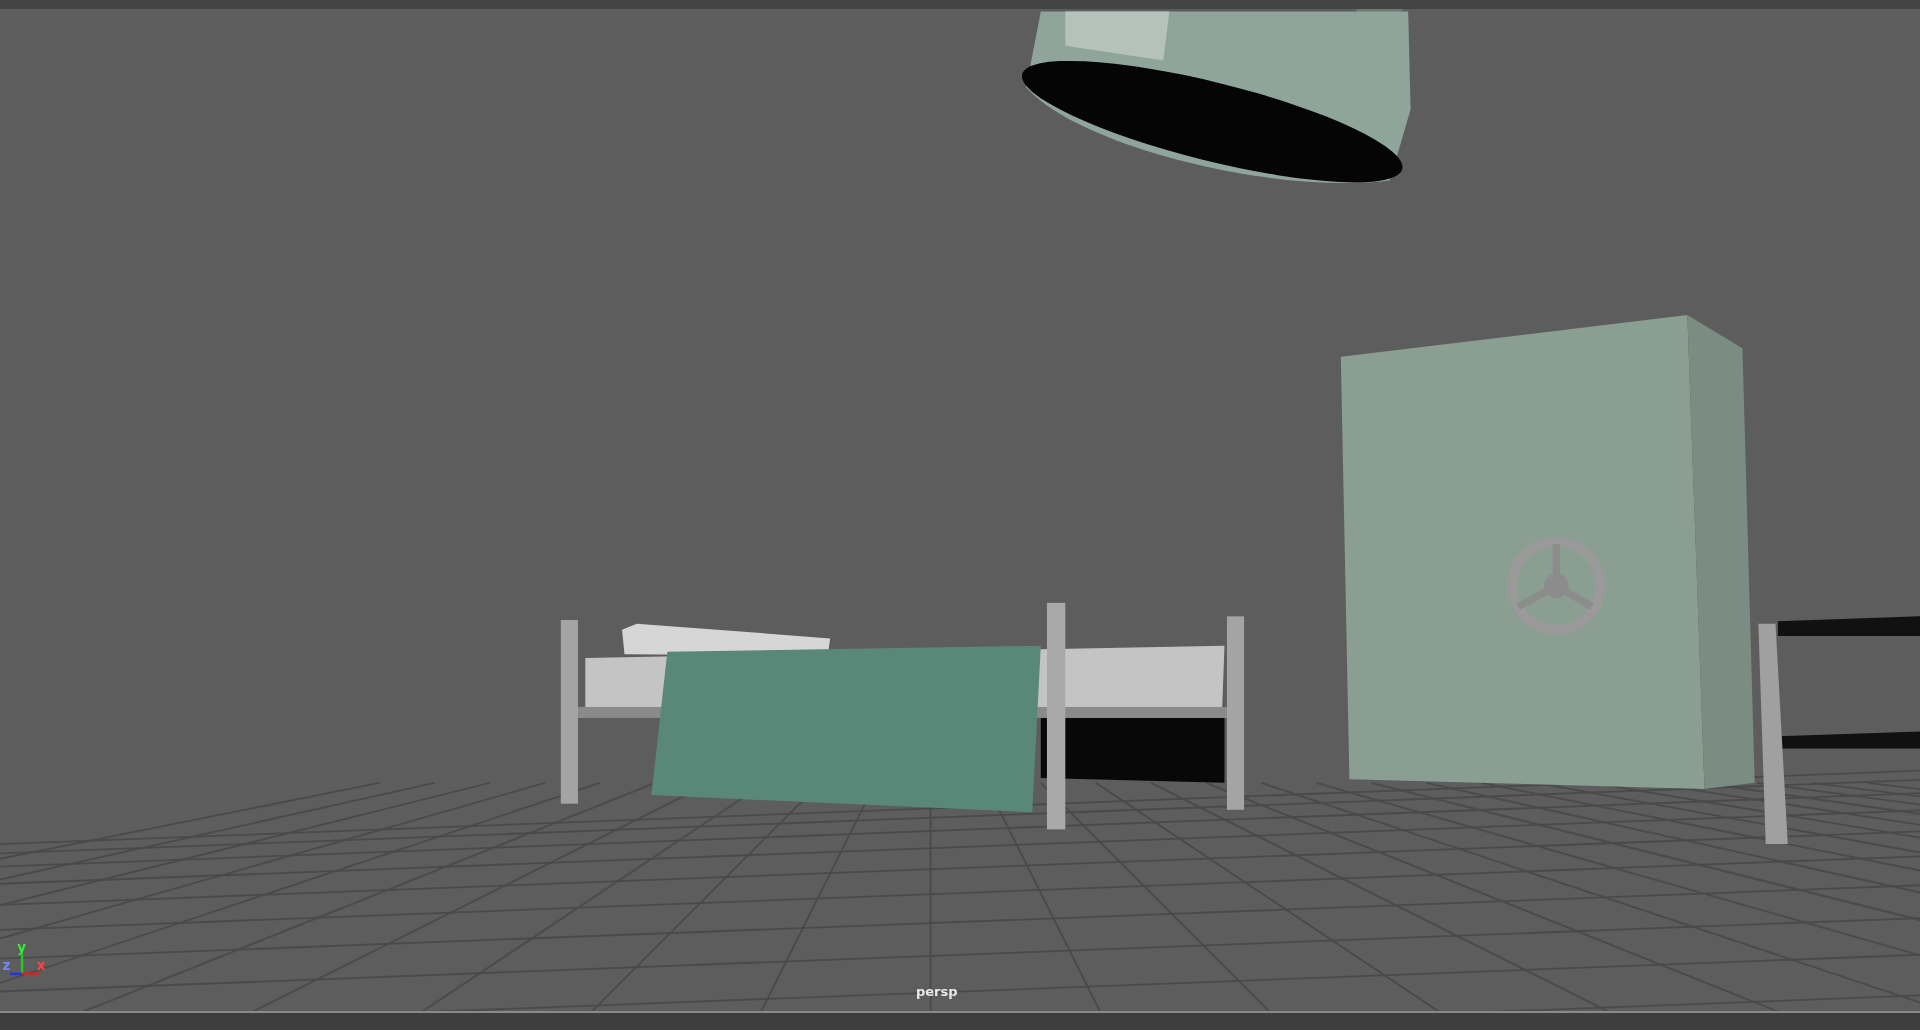 The width and height of the screenshot is (1920, 1030). What do you see at coordinates (41, 966) in the screenshot?
I see `x-axis-label: x` at bounding box center [41, 966].